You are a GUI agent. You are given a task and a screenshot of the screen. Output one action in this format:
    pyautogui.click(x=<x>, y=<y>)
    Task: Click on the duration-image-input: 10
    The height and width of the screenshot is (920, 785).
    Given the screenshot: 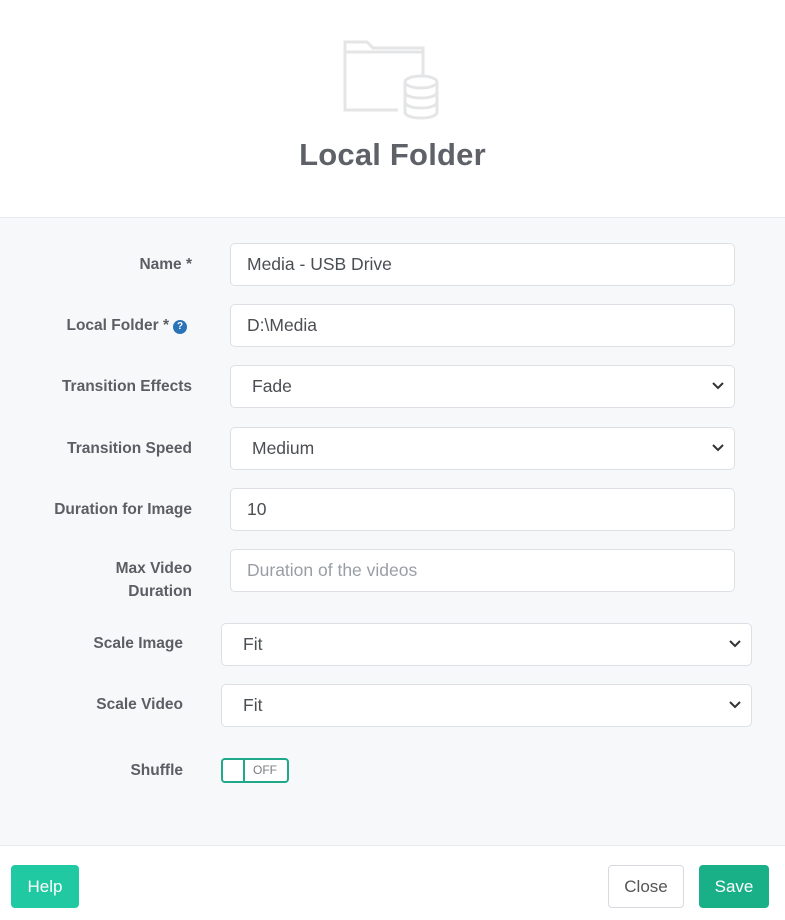 What is the action you would take?
    pyautogui.click(x=482, y=509)
    